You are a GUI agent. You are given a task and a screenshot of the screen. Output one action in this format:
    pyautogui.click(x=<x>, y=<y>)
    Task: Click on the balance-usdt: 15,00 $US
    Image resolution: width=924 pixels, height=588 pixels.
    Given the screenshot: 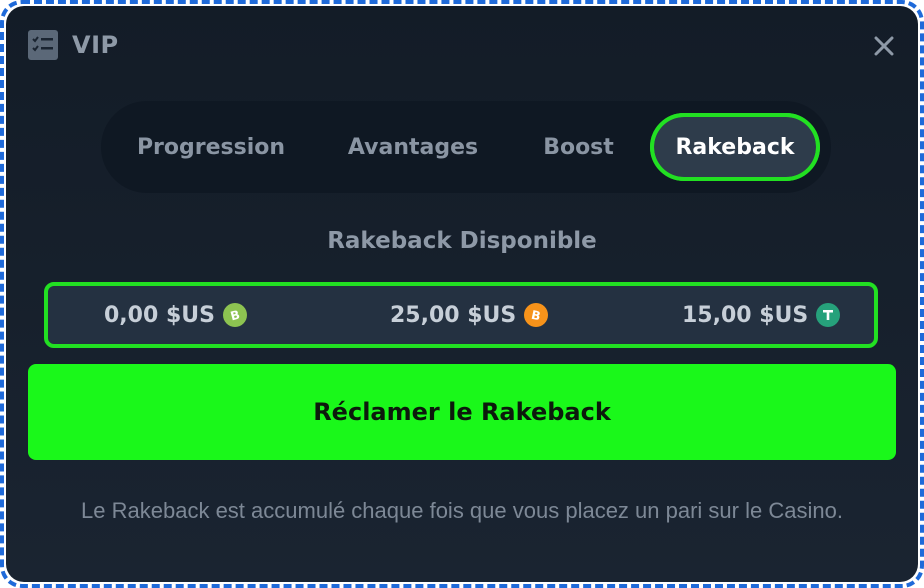 What is the action you would take?
    pyautogui.click(x=761, y=315)
    